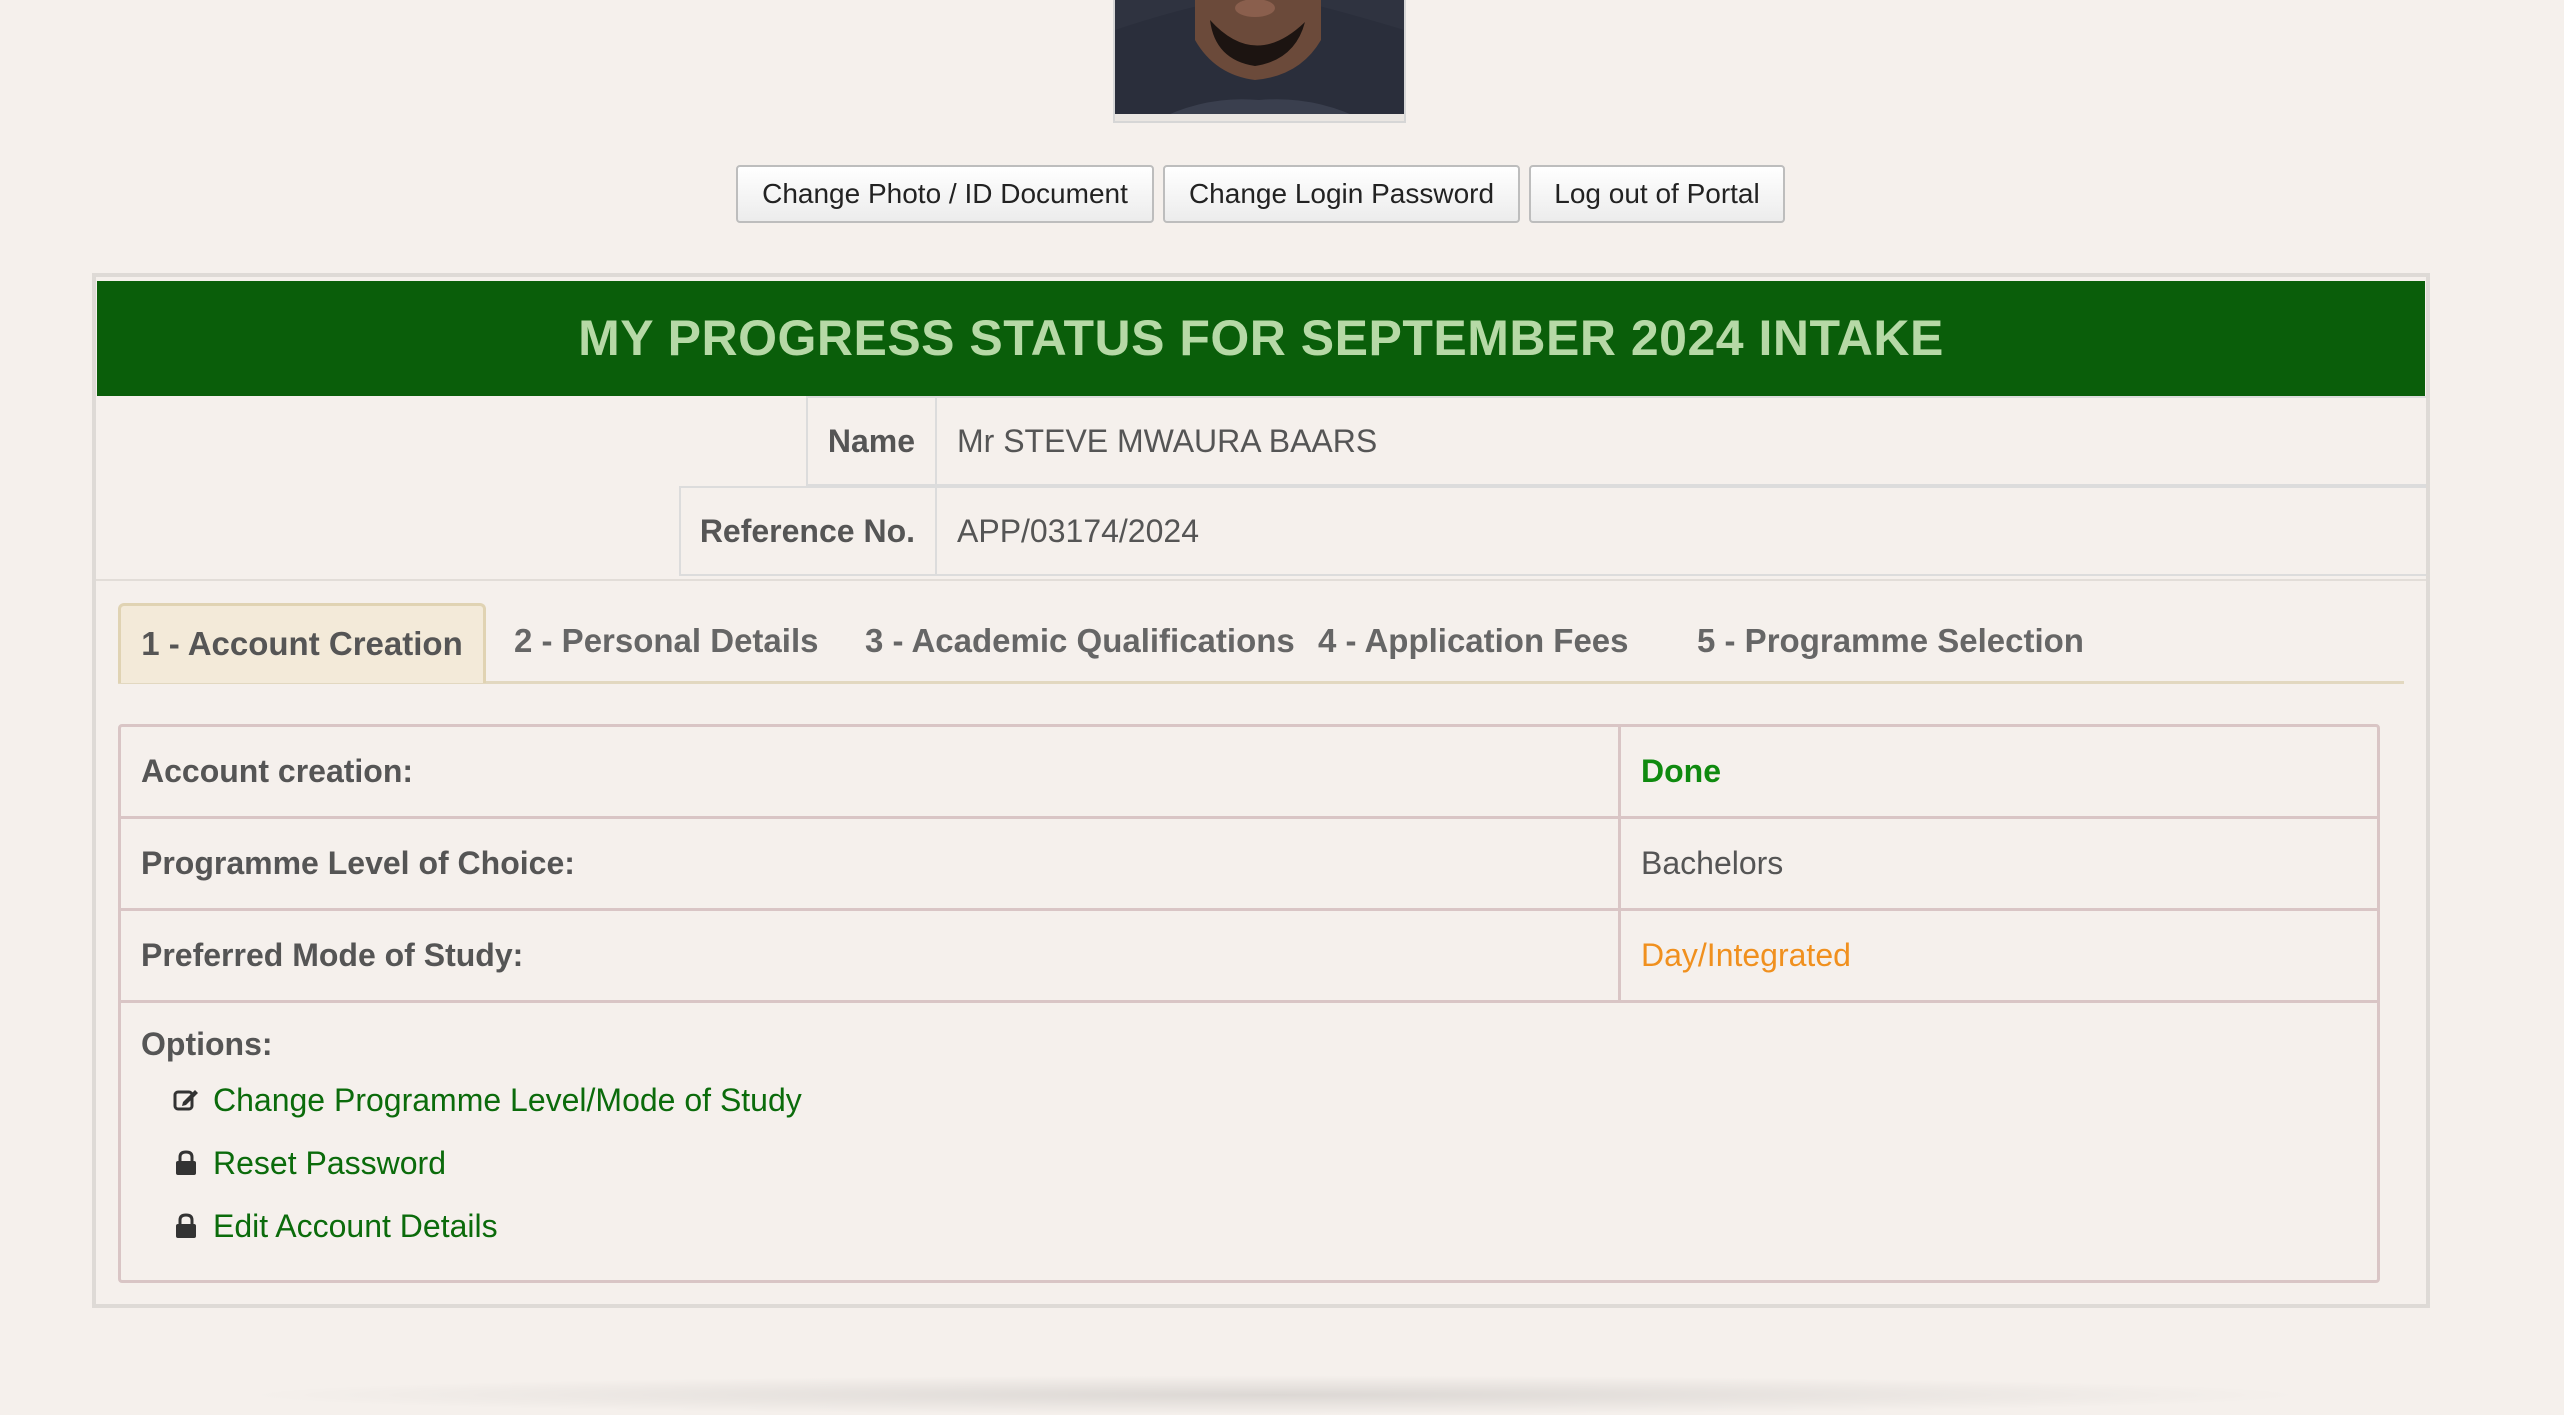  Describe the element at coordinates (1681, 531) in the screenshot. I see `reference-value: APP/03174/2024` at that location.